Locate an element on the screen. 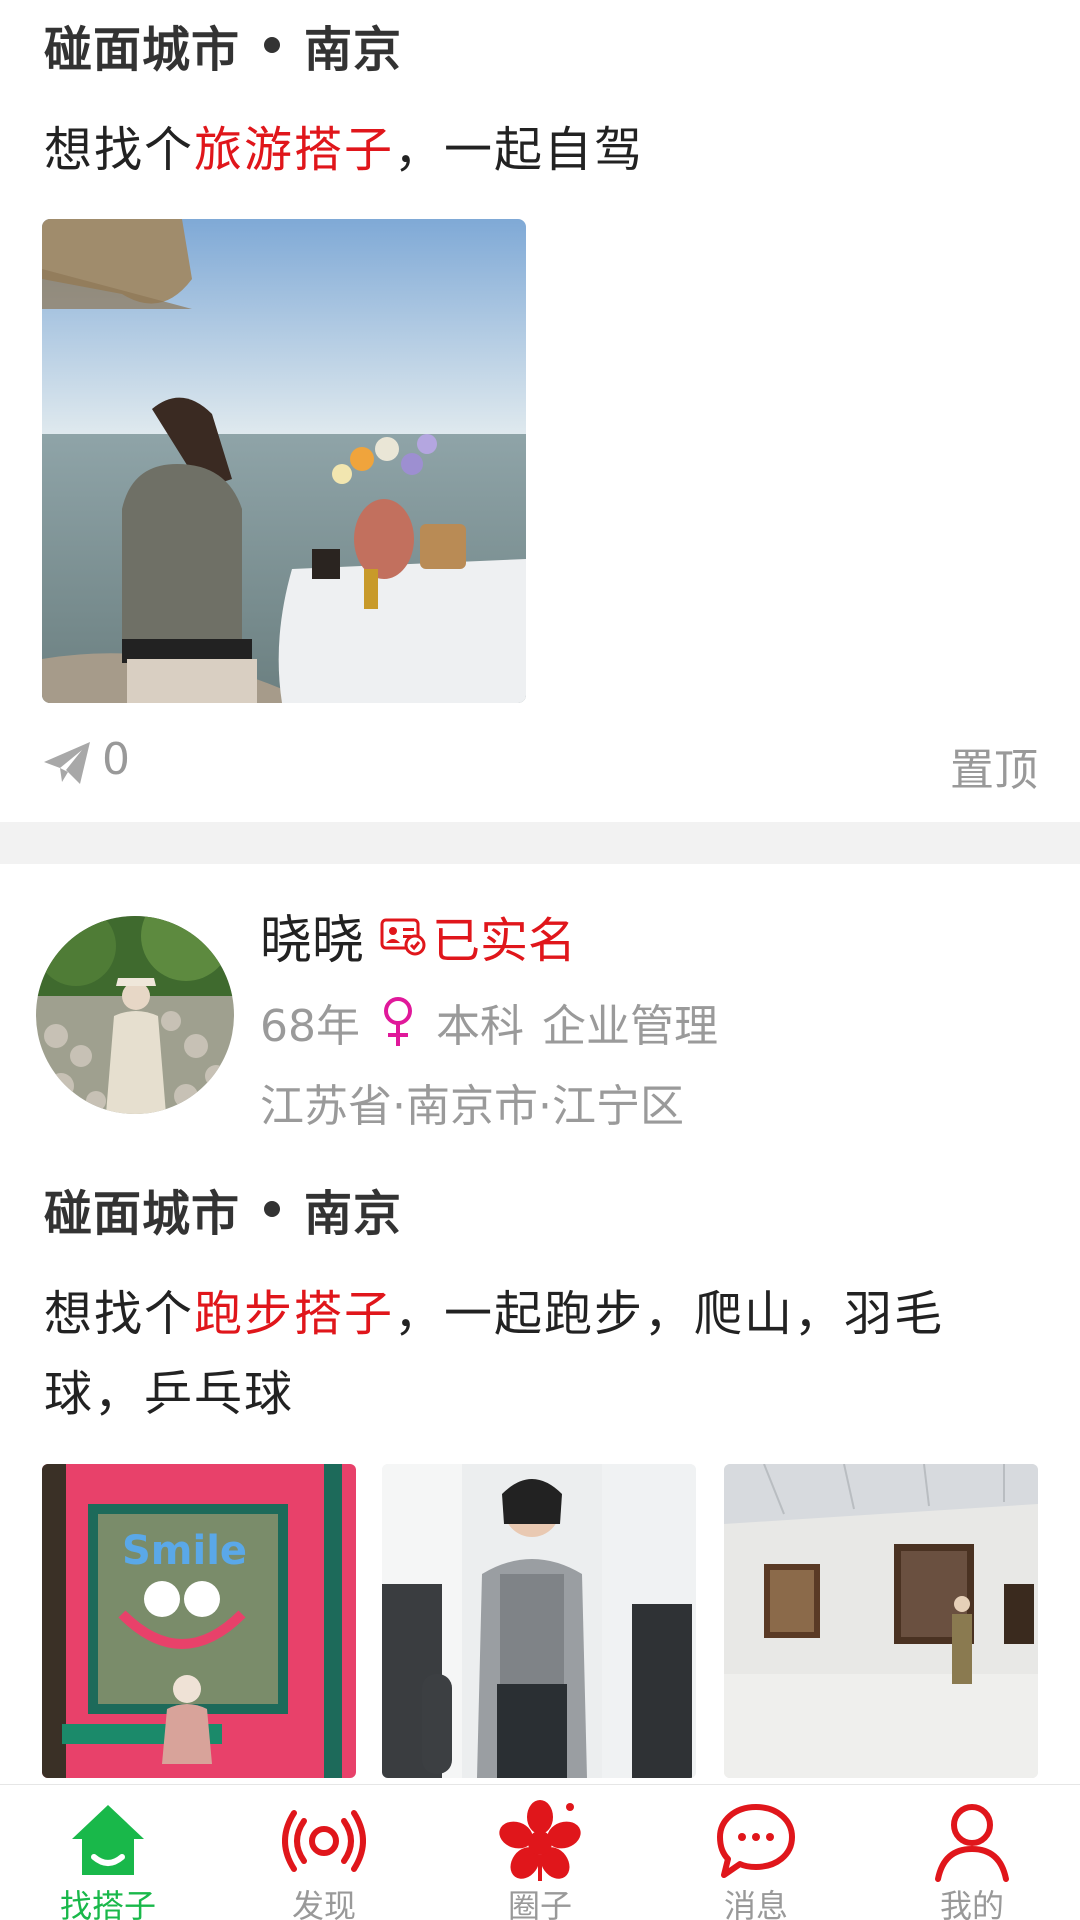 The height and width of the screenshot is (1920, 1080). avatar is located at coordinates (135, 1015).